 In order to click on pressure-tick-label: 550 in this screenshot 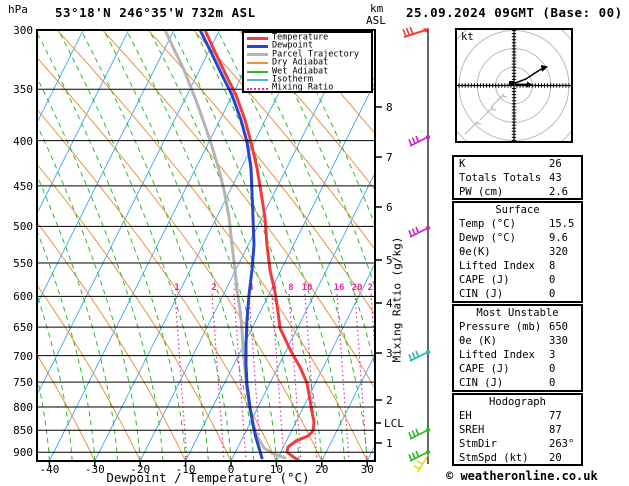, I will do `click(23, 263)`.